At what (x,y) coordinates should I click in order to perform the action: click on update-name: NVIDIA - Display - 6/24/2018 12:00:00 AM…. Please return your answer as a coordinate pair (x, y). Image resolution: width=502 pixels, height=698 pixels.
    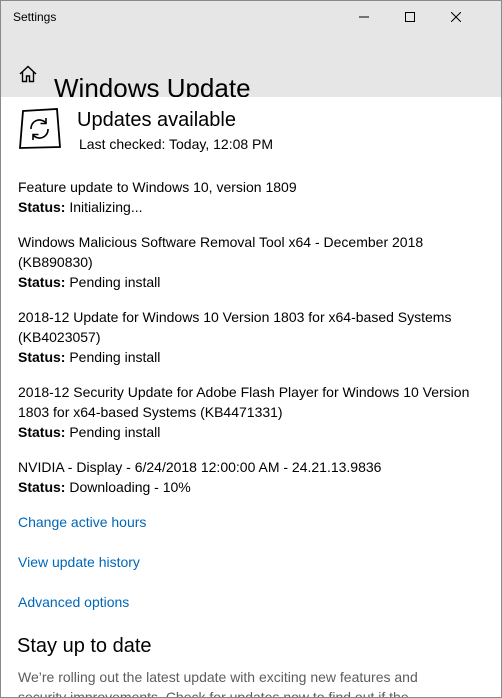
    Looking at the image, I should click on (200, 467).